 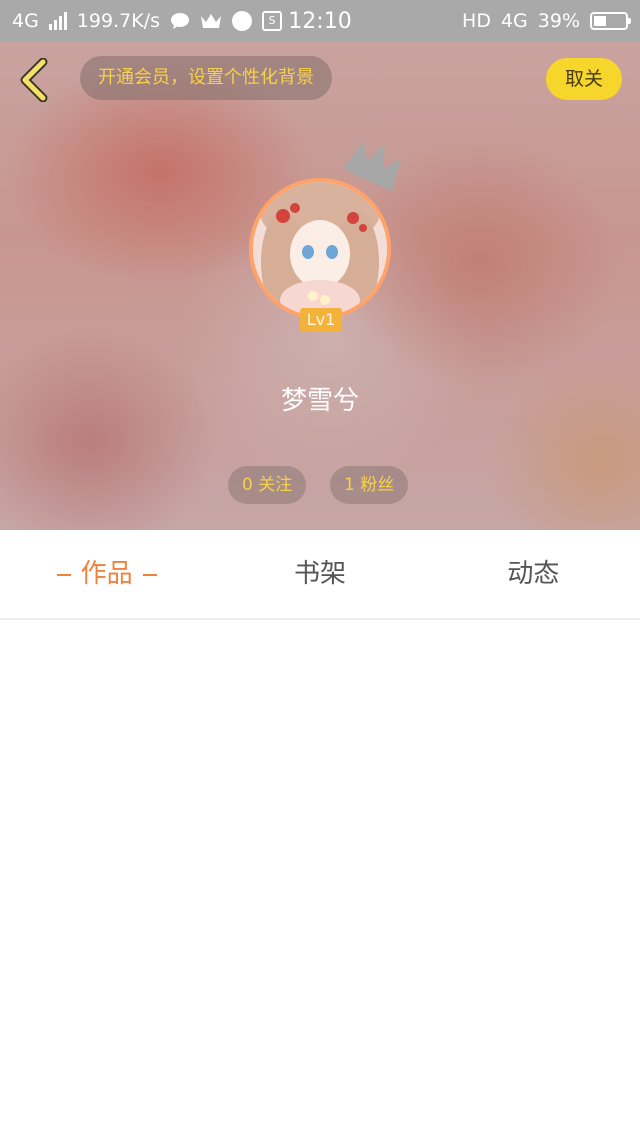 What do you see at coordinates (241, 21) in the screenshot?
I see `planet-icon` at bounding box center [241, 21].